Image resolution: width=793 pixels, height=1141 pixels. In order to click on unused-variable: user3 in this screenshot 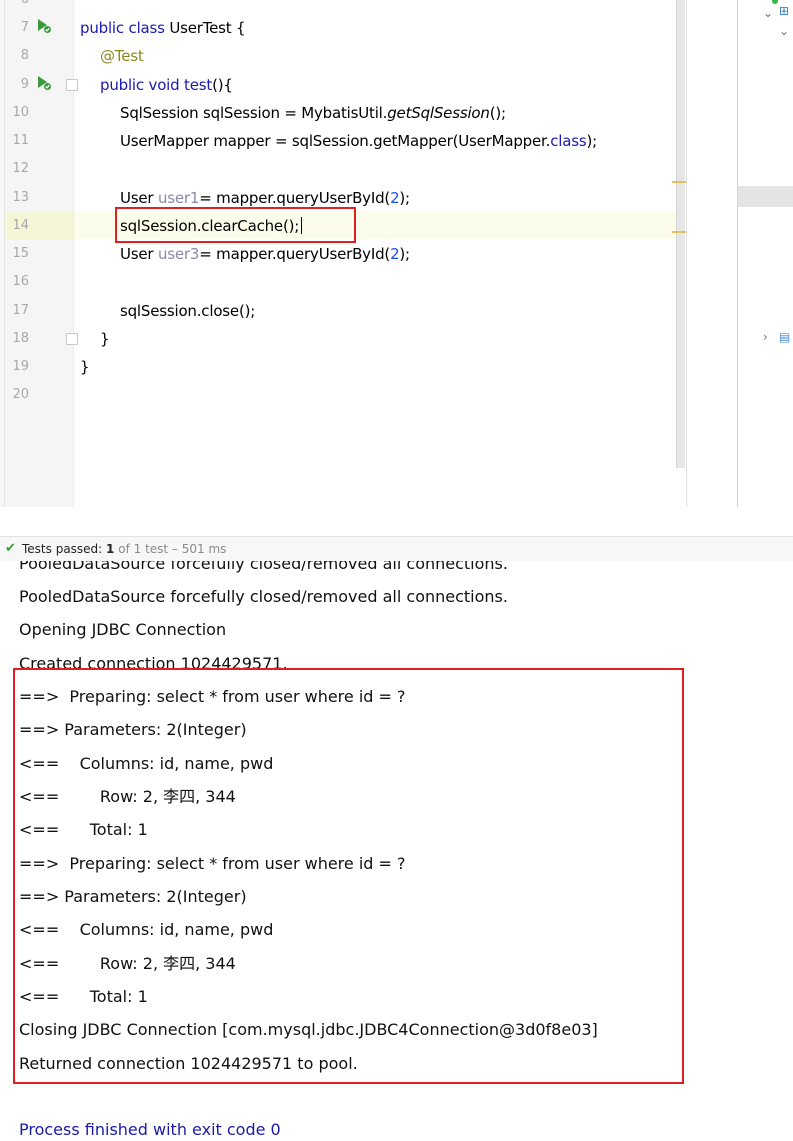, I will do `click(178, 254)`.